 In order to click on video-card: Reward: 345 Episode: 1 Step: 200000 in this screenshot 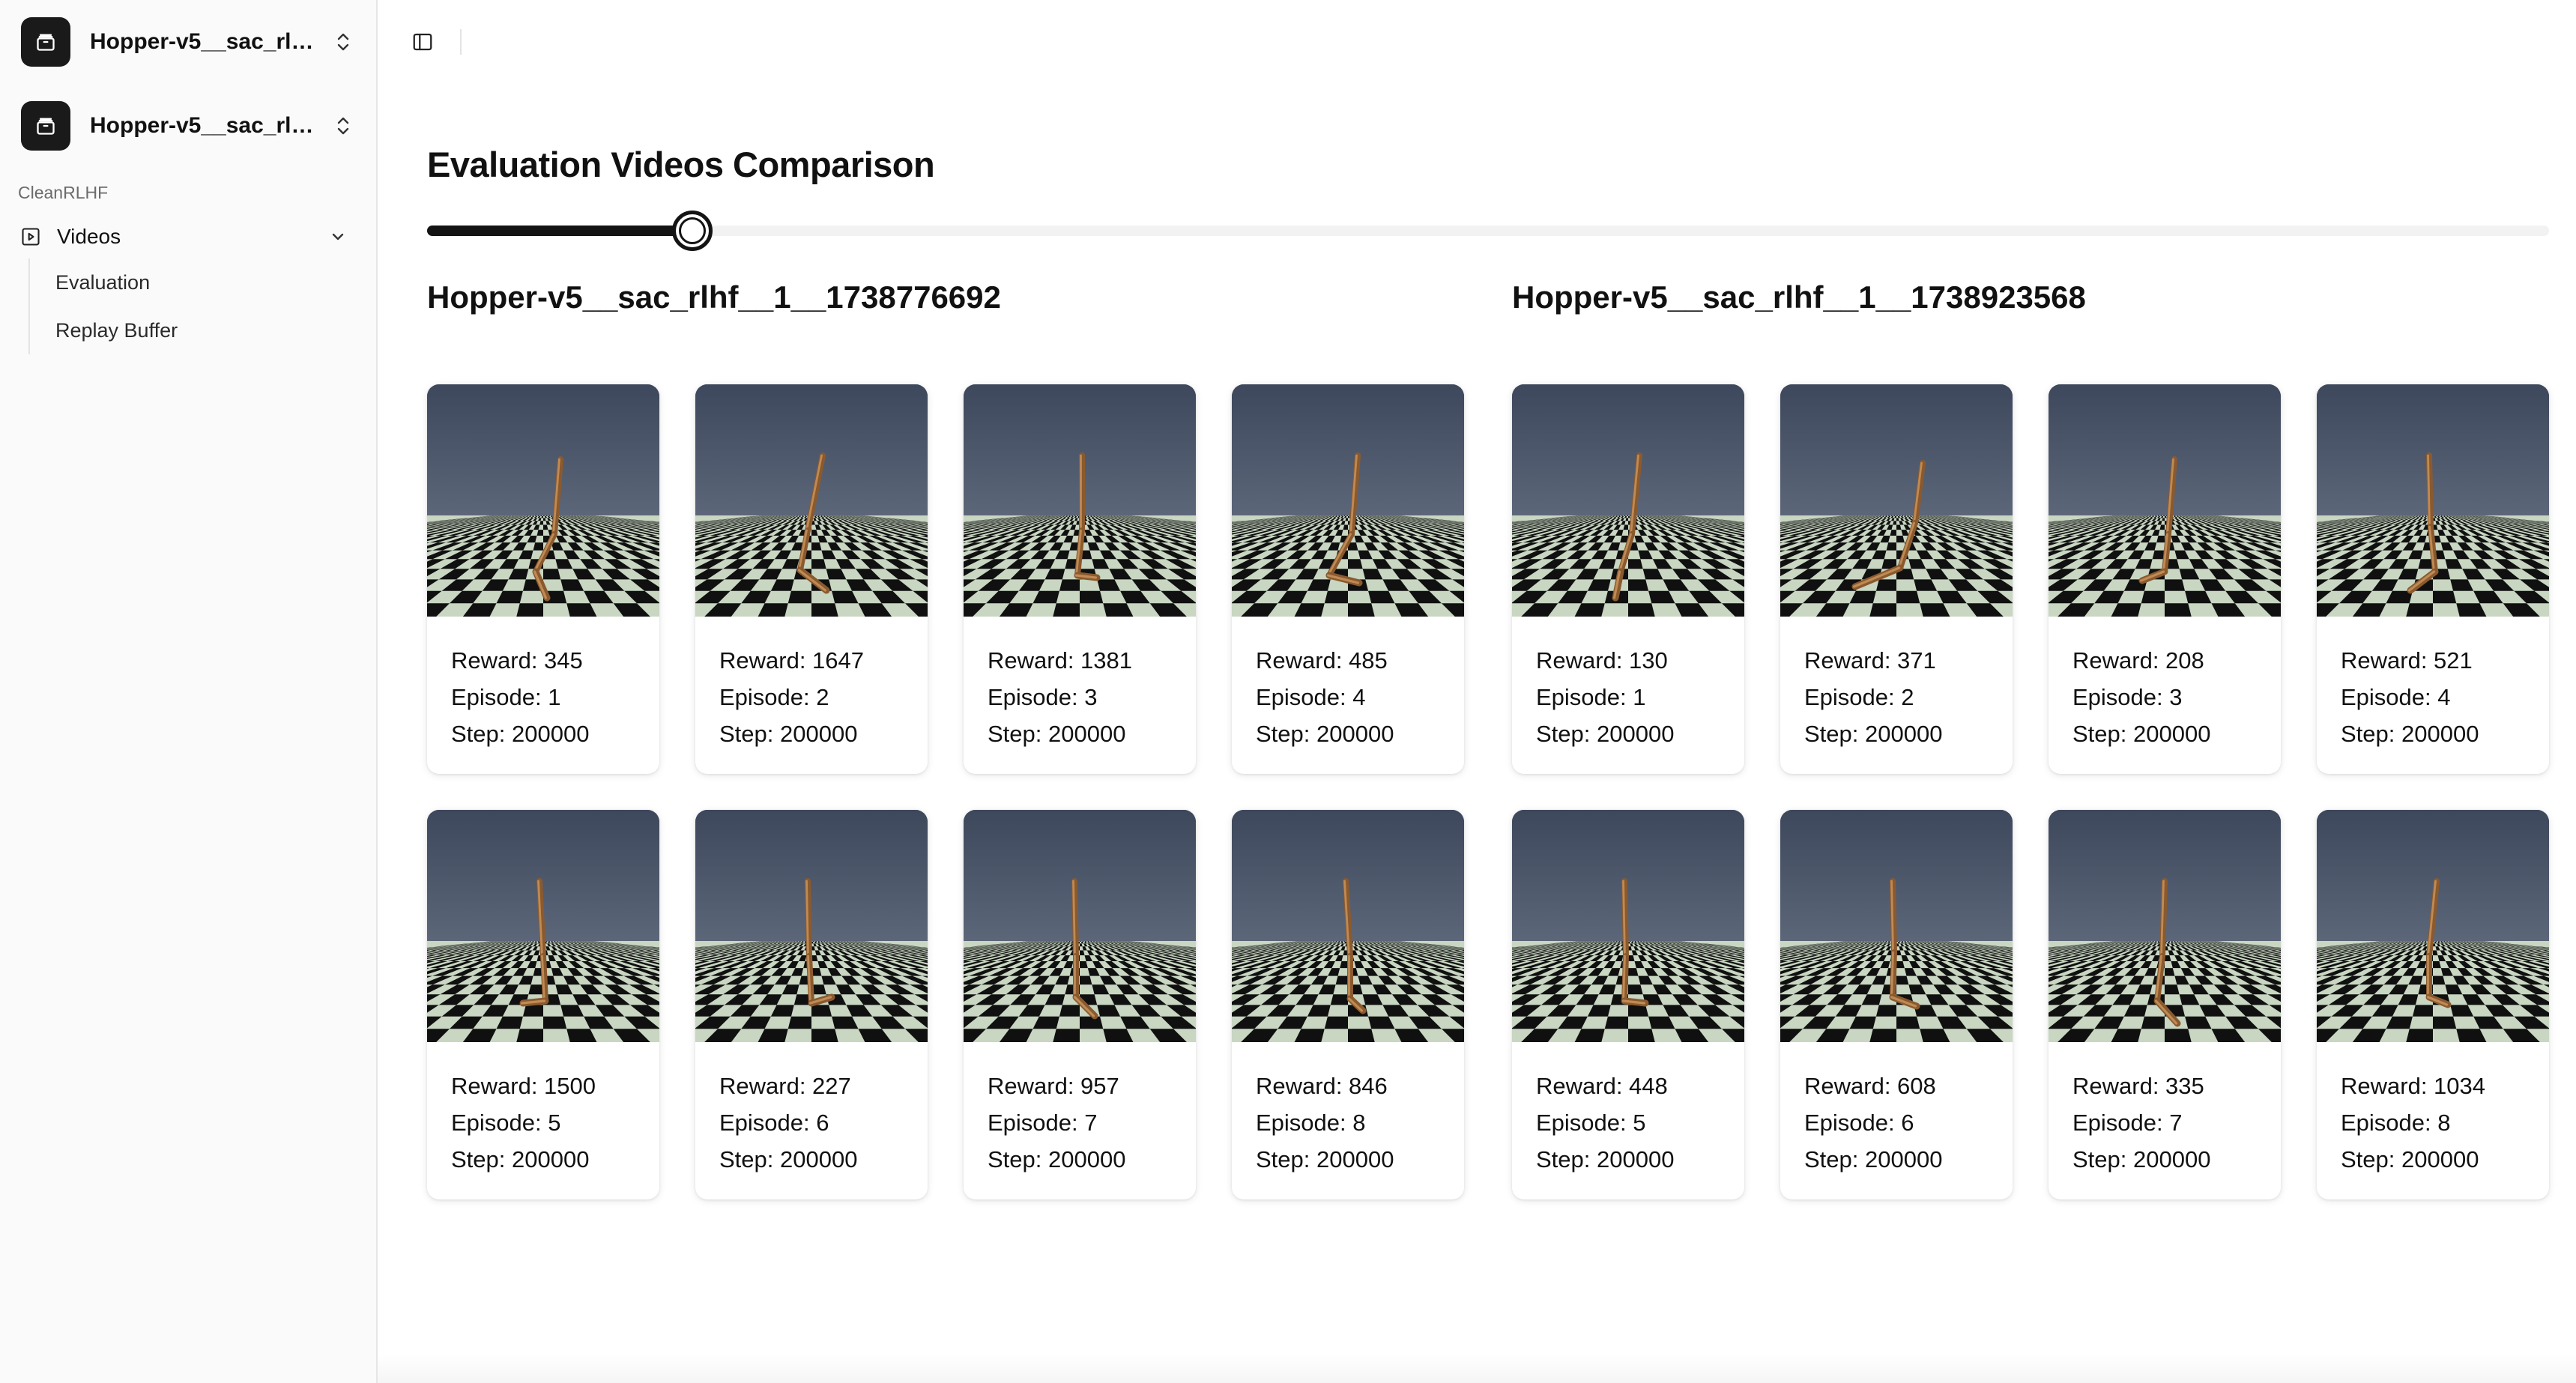, I will do `click(543, 579)`.